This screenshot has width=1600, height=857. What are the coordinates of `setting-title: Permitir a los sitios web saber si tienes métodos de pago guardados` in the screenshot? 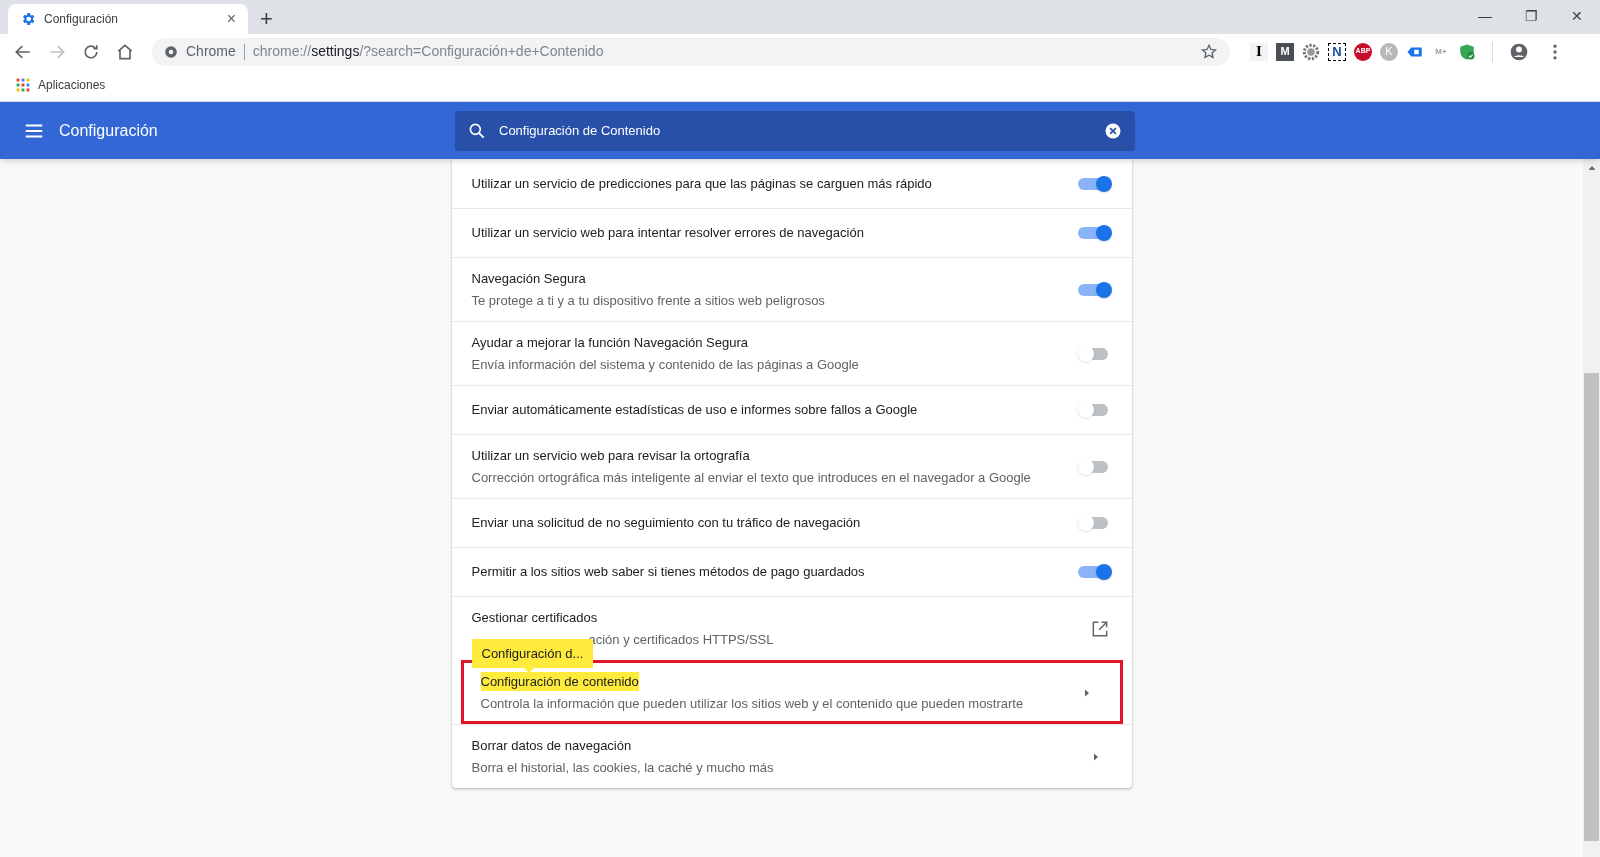 It's located at (668, 572).